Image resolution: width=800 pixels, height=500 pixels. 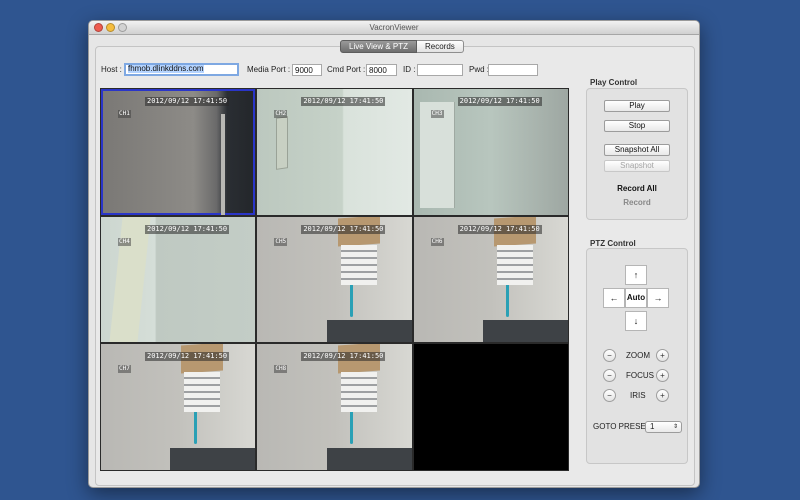 What do you see at coordinates (490, 152) in the screenshot?
I see `camera-view-ch3: 2012/09/12 17:41:50 CH3` at bounding box center [490, 152].